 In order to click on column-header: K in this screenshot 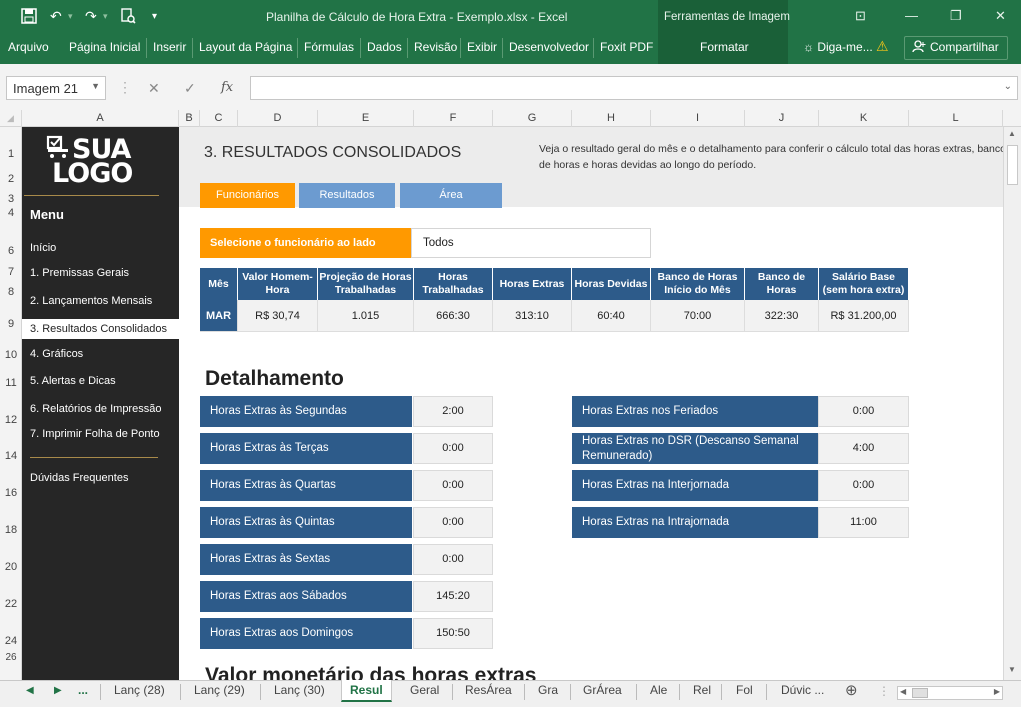, I will do `click(864, 118)`.